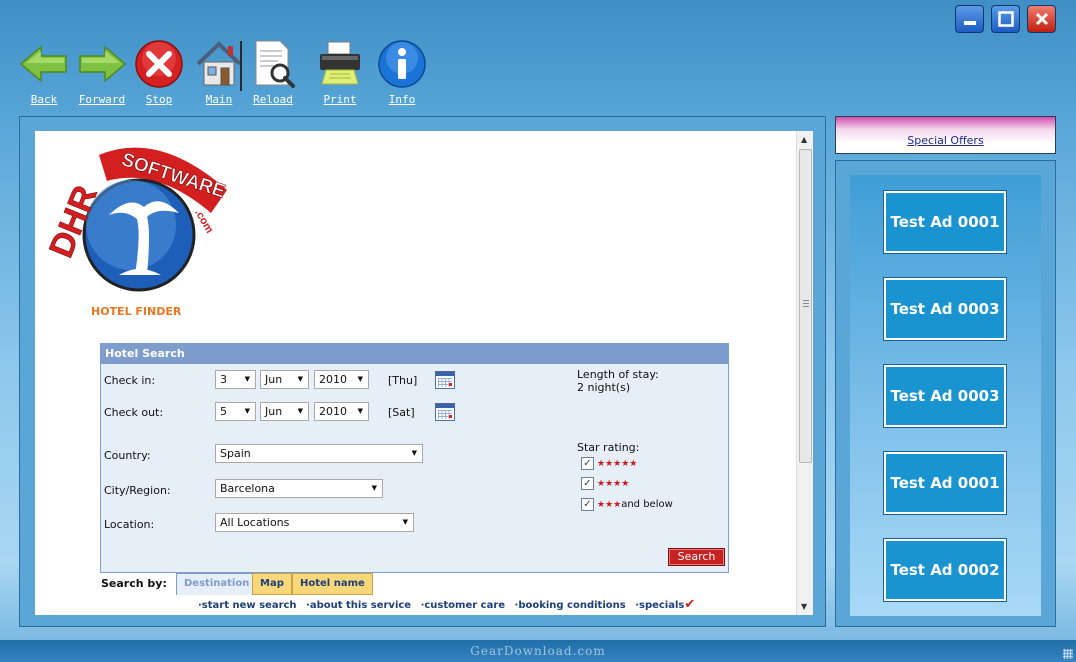  What do you see at coordinates (402, 99) in the screenshot?
I see `info-label: Info` at bounding box center [402, 99].